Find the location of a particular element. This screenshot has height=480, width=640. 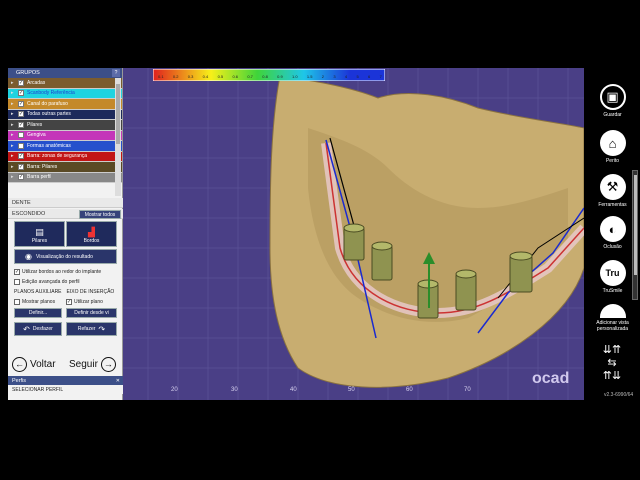

edicao-option: Edição avançada do perfil is located at coordinates (47, 282).